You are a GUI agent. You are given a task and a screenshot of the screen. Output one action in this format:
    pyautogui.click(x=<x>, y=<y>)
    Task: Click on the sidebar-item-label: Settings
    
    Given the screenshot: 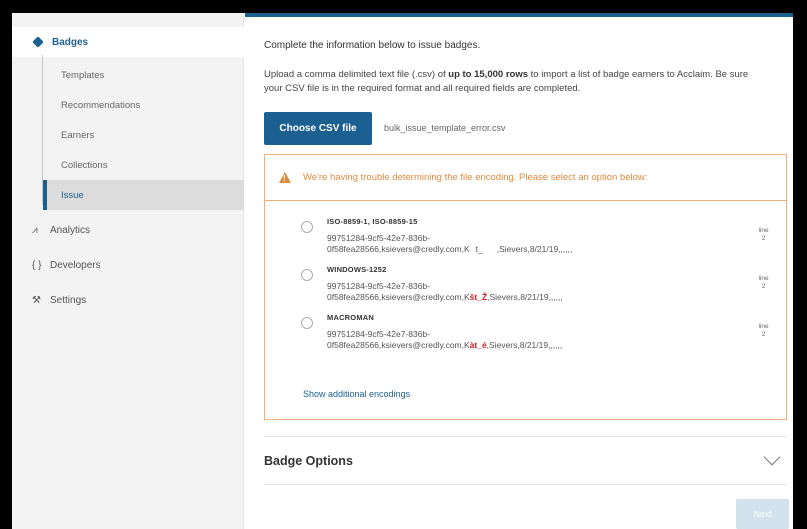 What is the action you would take?
    pyautogui.click(x=68, y=300)
    